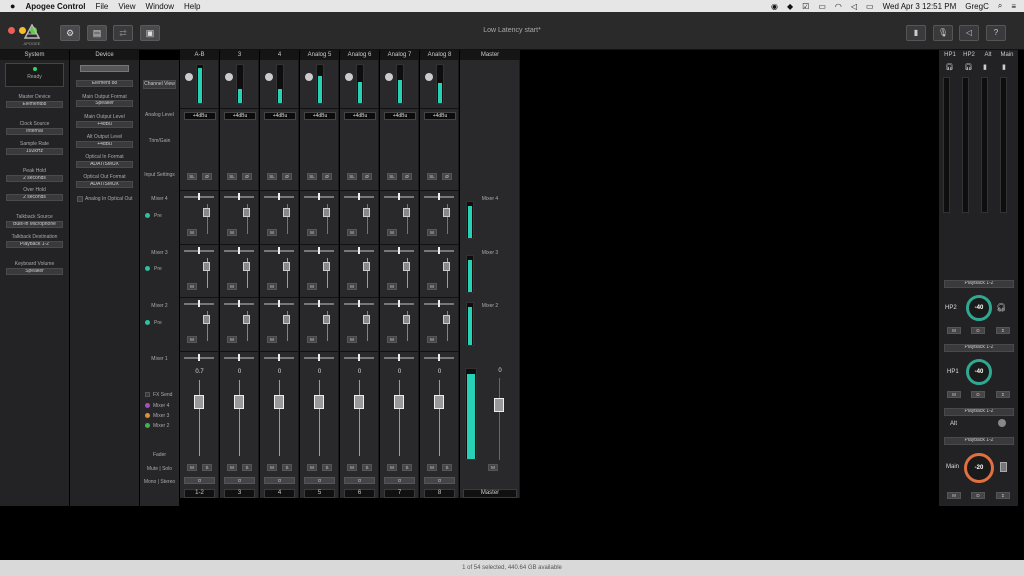 This screenshot has width=1024, height=576. Describe the element at coordinates (104, 103) in the screenshot. I see `main-output-format-select: Speaker` at that location.